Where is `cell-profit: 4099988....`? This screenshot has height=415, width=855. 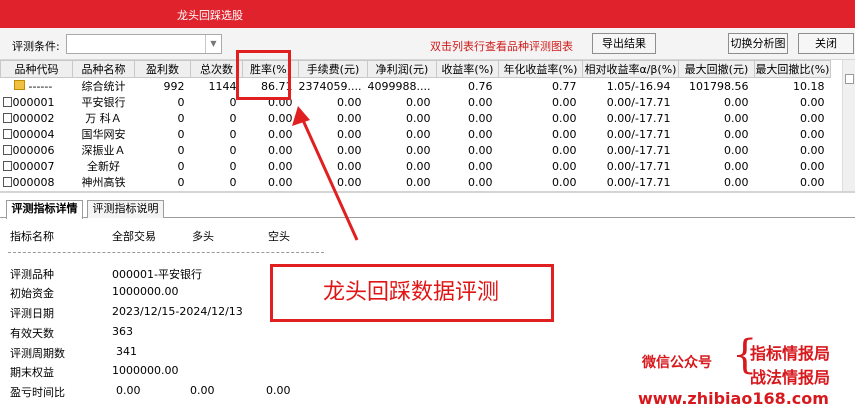 cell-profit: 4099988.... is located at coordinates (402, 85).